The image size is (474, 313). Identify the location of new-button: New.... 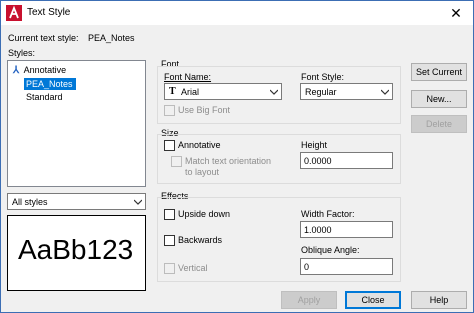
(439, 99).